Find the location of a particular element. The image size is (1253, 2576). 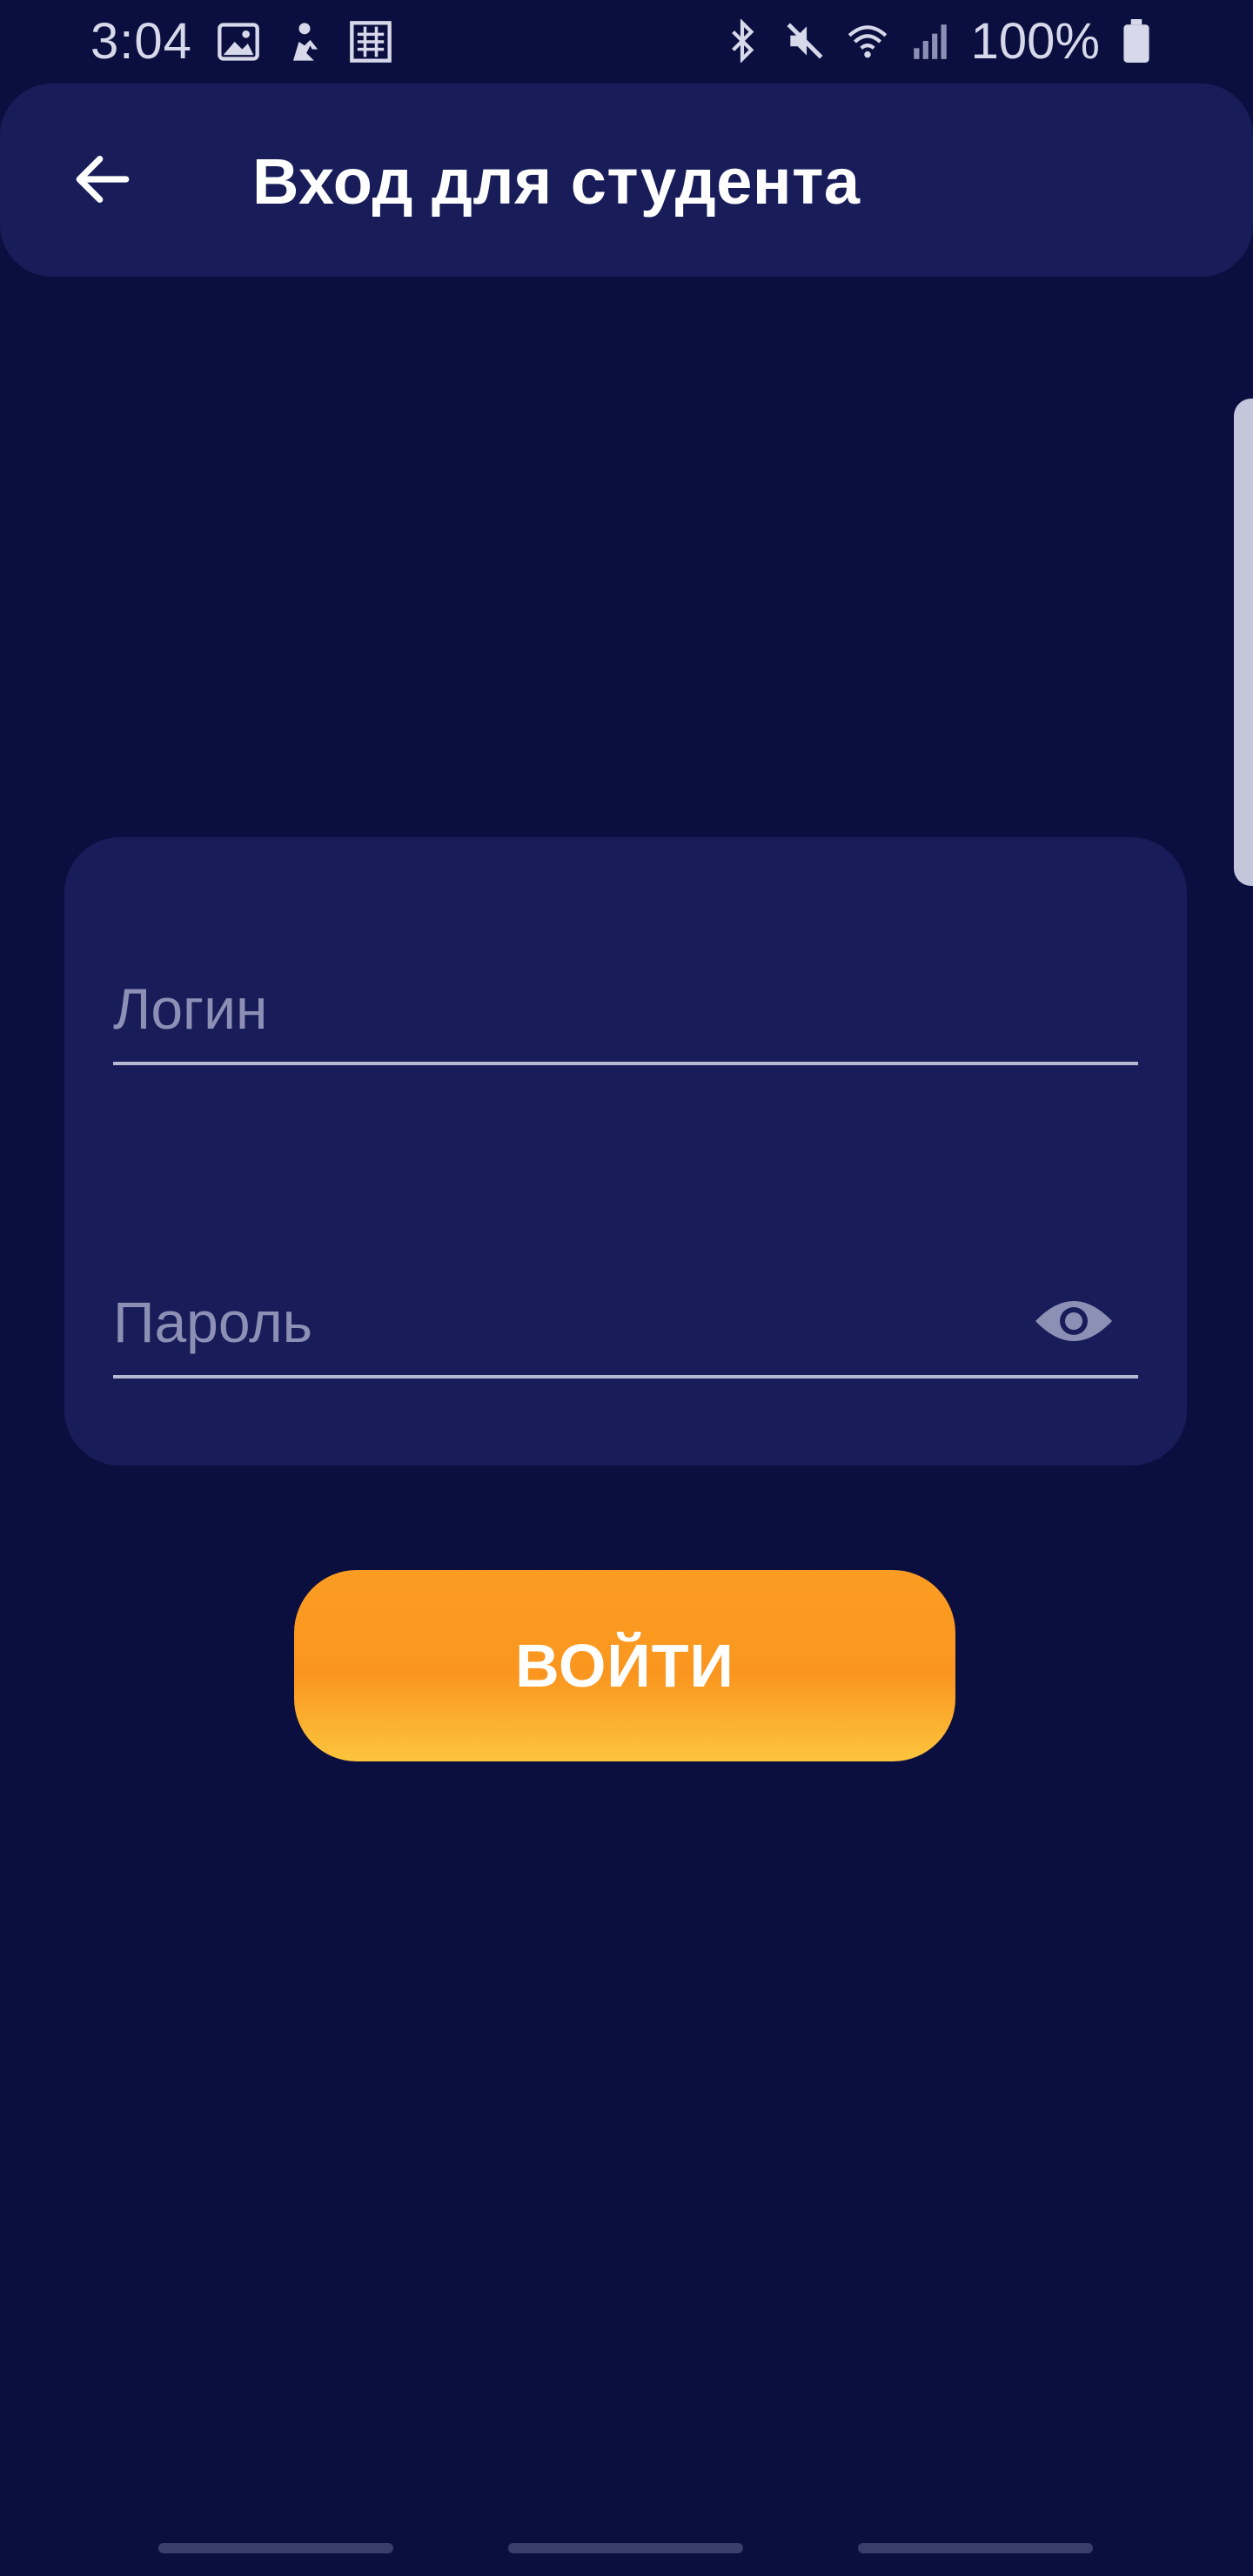

login-field is located at coordinates (625, 1013).